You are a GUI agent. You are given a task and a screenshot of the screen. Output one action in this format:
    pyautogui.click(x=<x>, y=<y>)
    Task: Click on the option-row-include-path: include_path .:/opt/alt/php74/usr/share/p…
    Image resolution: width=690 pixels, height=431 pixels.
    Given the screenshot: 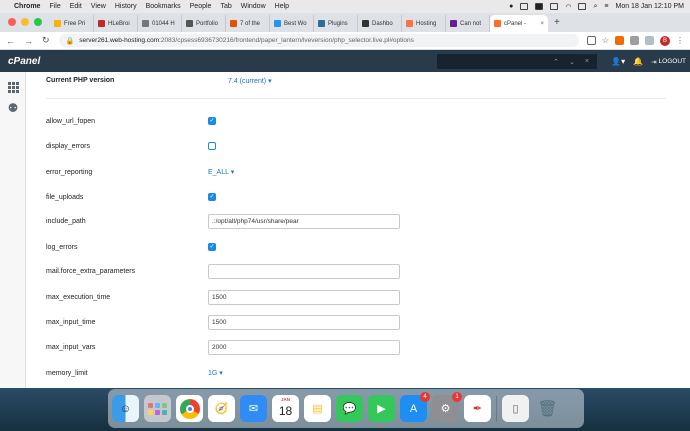 What is the action you would take?
    pyautogui.click(x=356, y=221)
    